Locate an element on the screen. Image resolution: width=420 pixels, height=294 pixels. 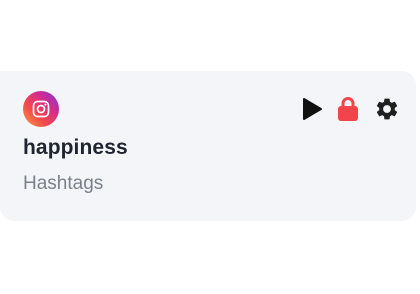
play-icon is located at coordinates (312, 109).